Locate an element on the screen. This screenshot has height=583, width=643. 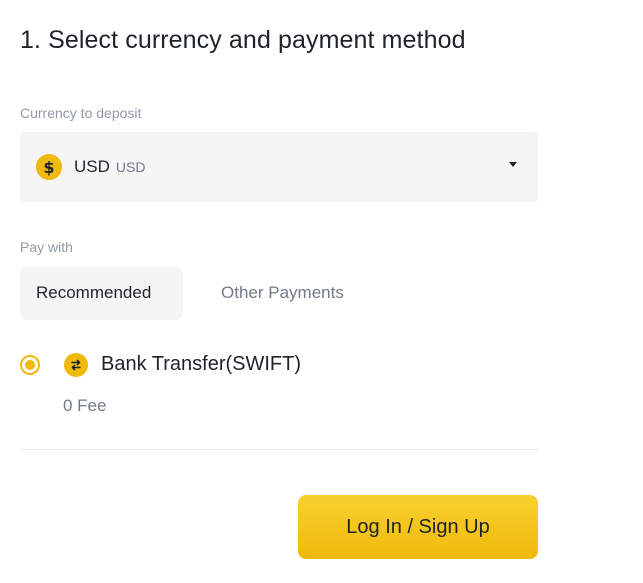
dollar-coin-icon: $ is located at coordinates (49, 167).